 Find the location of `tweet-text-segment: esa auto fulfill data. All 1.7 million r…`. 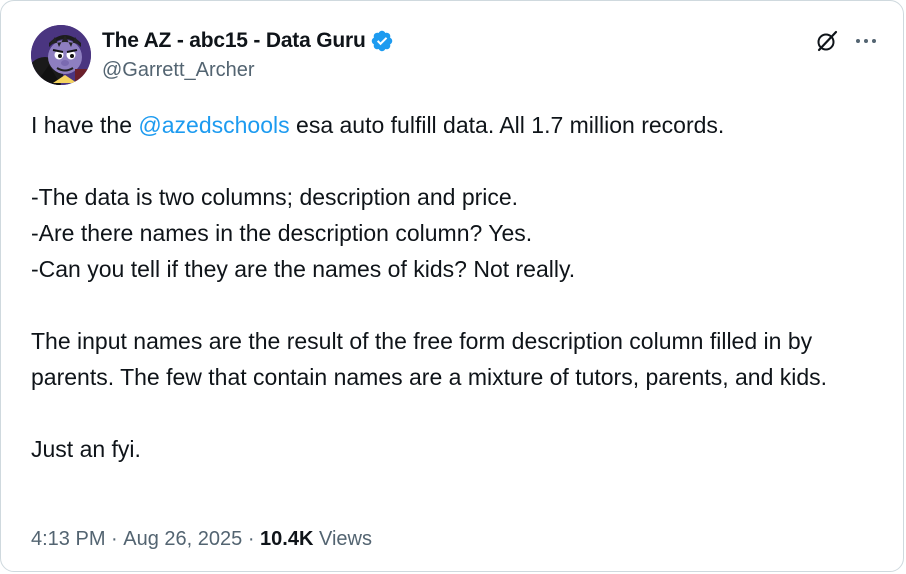

tweet-text-segment: esa auto fulfill data. All 1.7 million r… is located at coordinates (507, 125).